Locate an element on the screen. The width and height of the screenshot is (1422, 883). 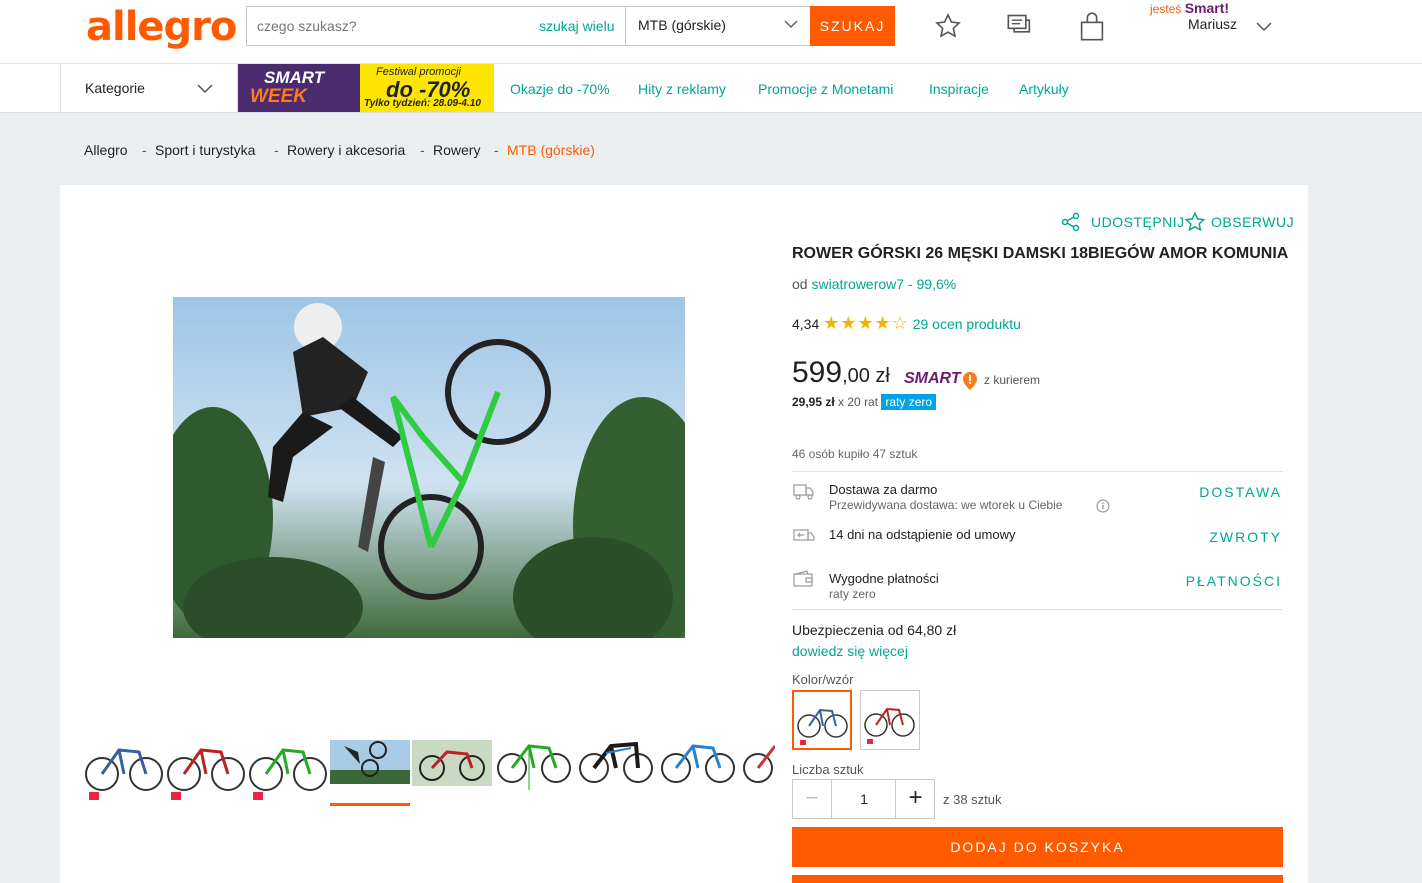
installment-info: 29,95 zł x 20 rat raty zero is located at coordinates (864, 402).